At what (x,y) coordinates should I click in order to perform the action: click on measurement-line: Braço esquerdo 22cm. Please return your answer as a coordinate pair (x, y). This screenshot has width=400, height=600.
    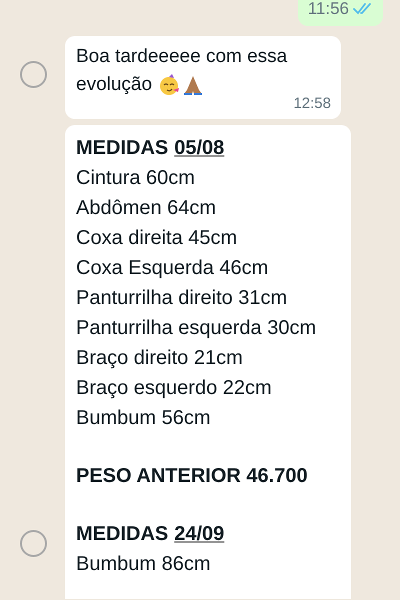
    Looking at the image, I should click on (174, 388).